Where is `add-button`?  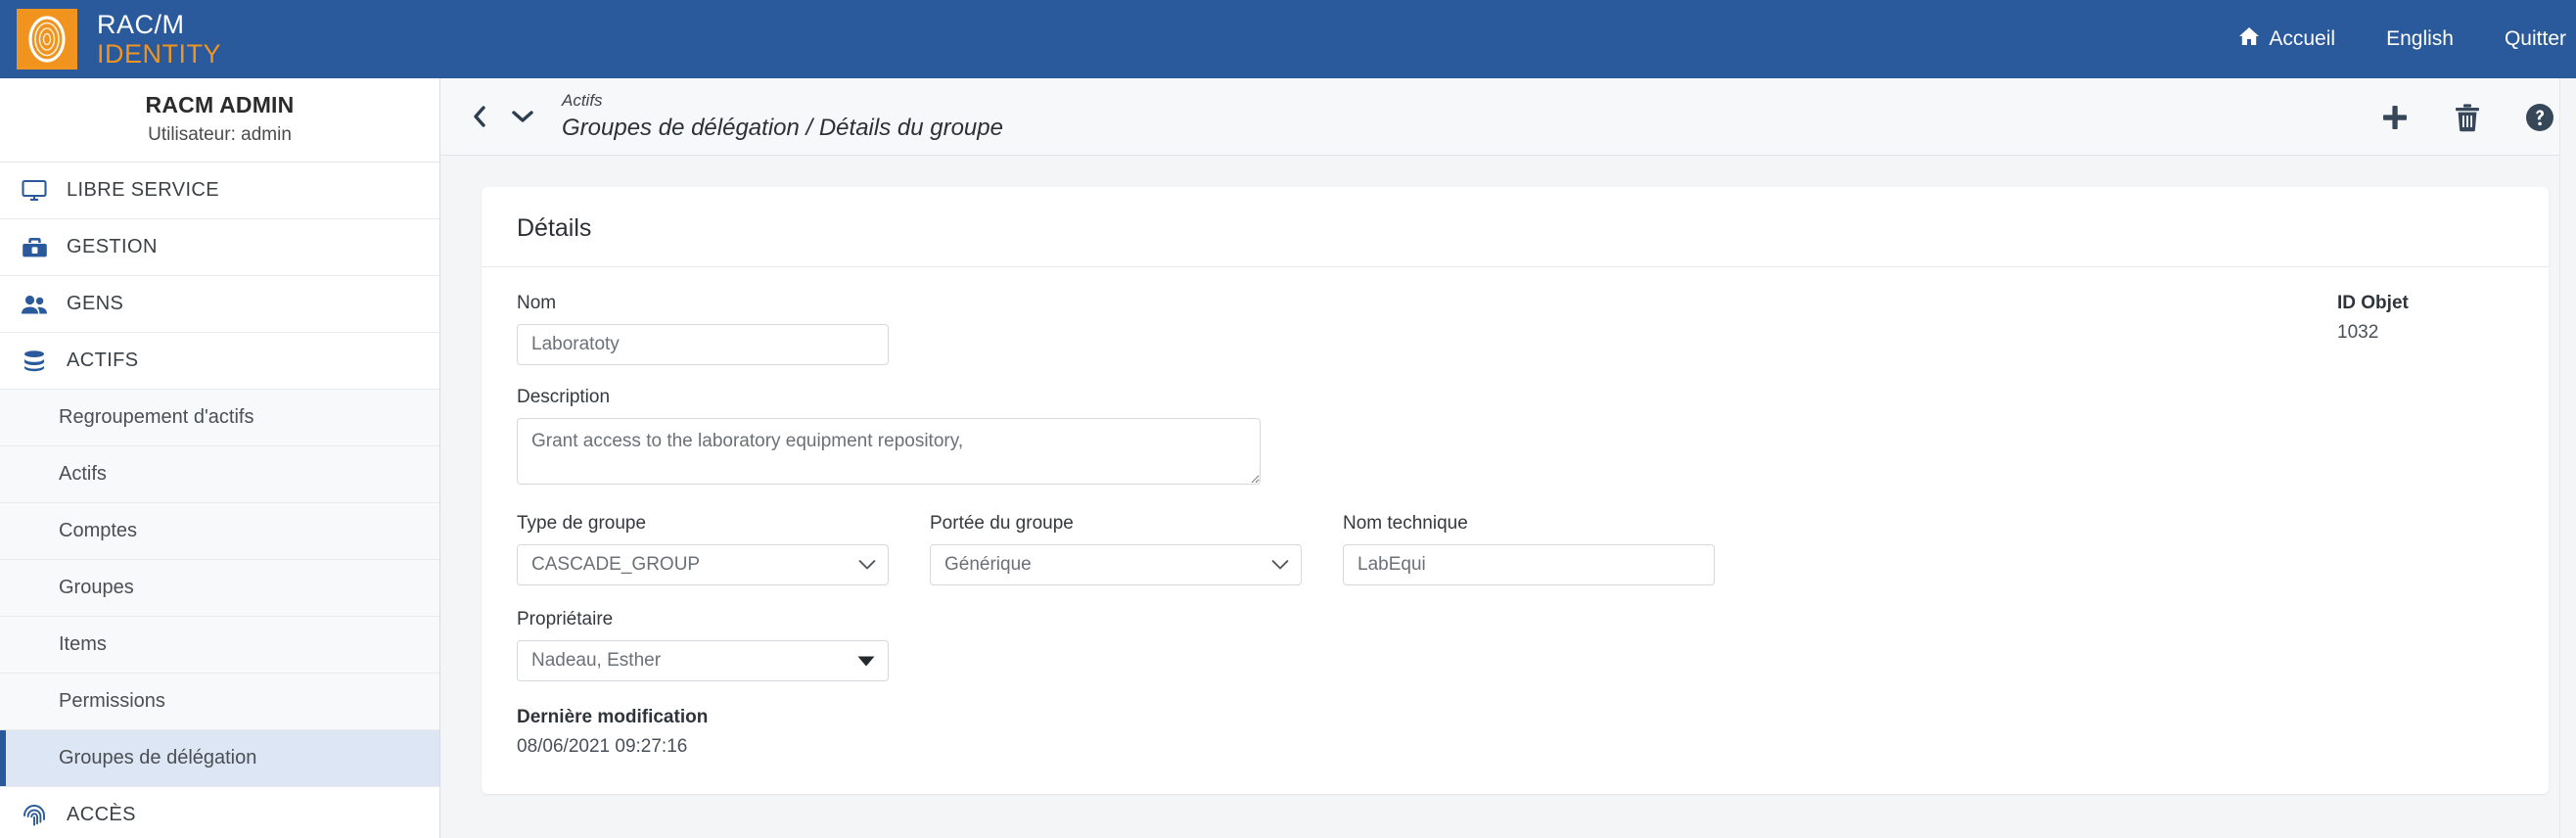 add-button is located at coordinates (2395, 117).